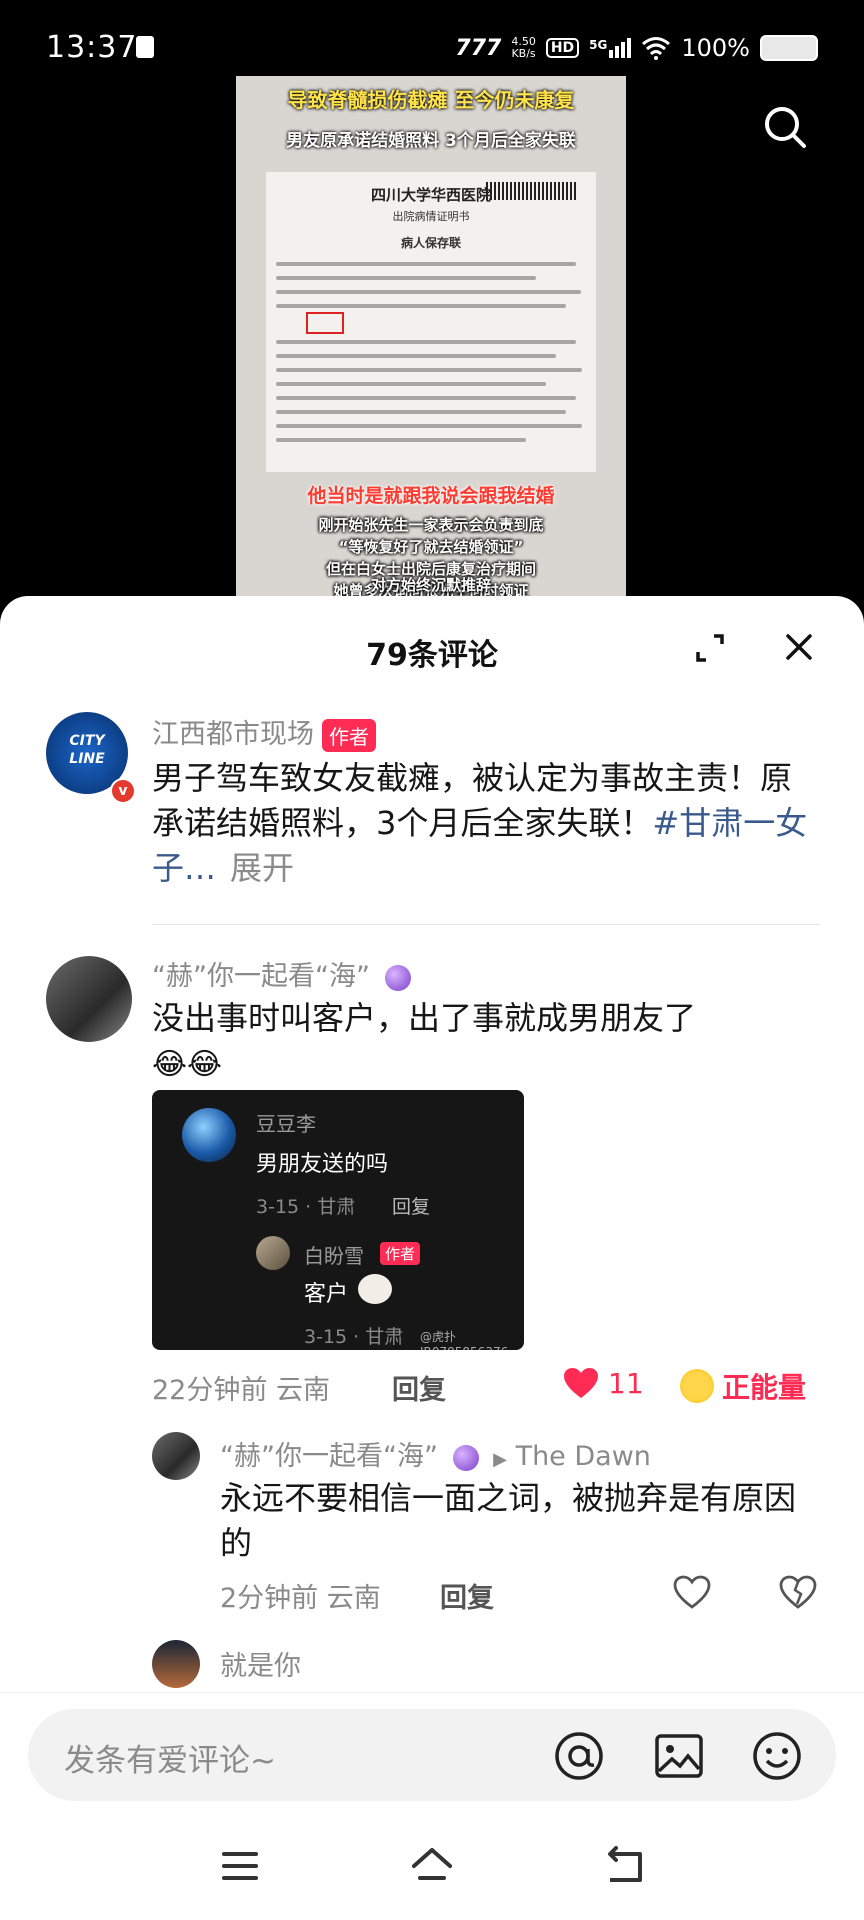 This screenshot has height=1920, width=864. I want to click on reply-to-user: The Dawn, so click(583, 1456).